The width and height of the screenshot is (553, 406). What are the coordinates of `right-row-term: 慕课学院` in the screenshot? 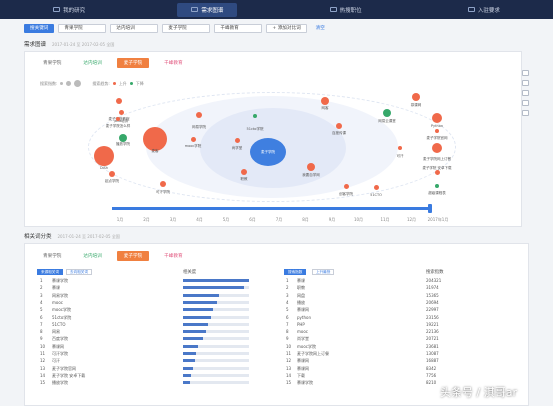 It's located at (305, 383).